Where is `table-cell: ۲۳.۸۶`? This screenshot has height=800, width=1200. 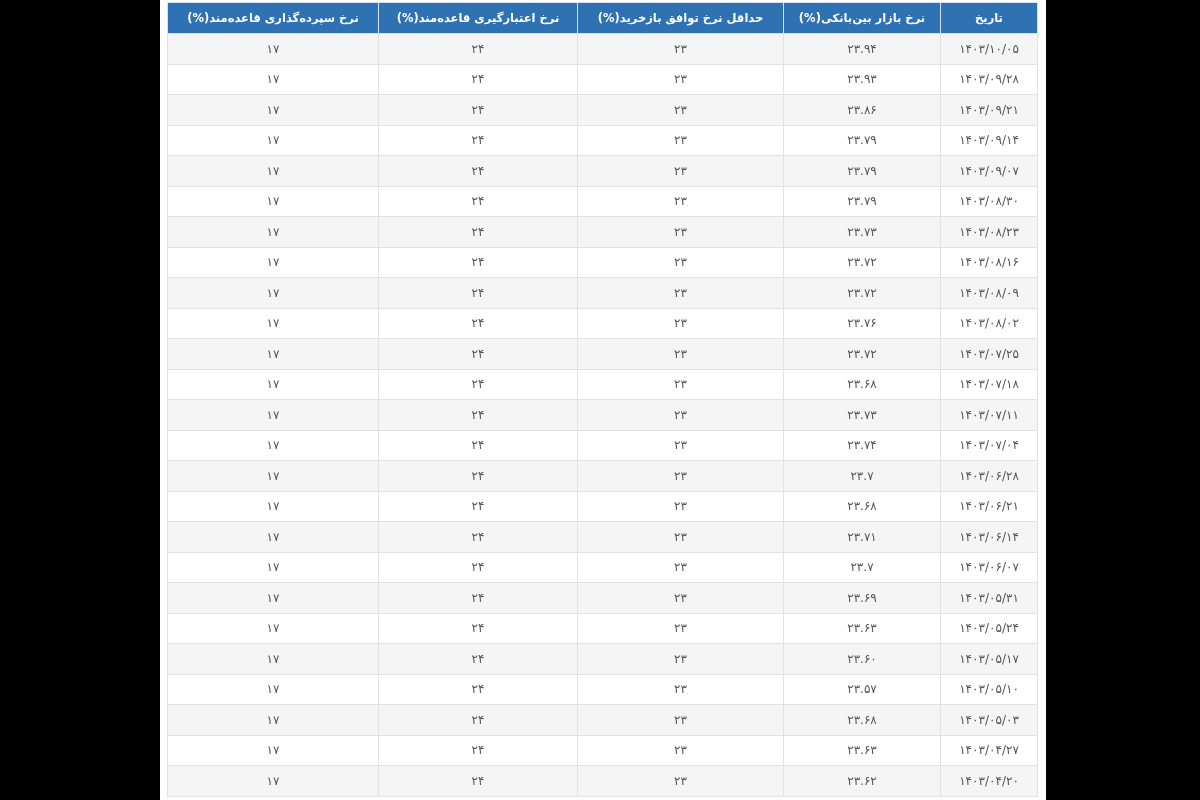
table-cell: ۲۳.۸۶ is located at coordinates (862, 109).